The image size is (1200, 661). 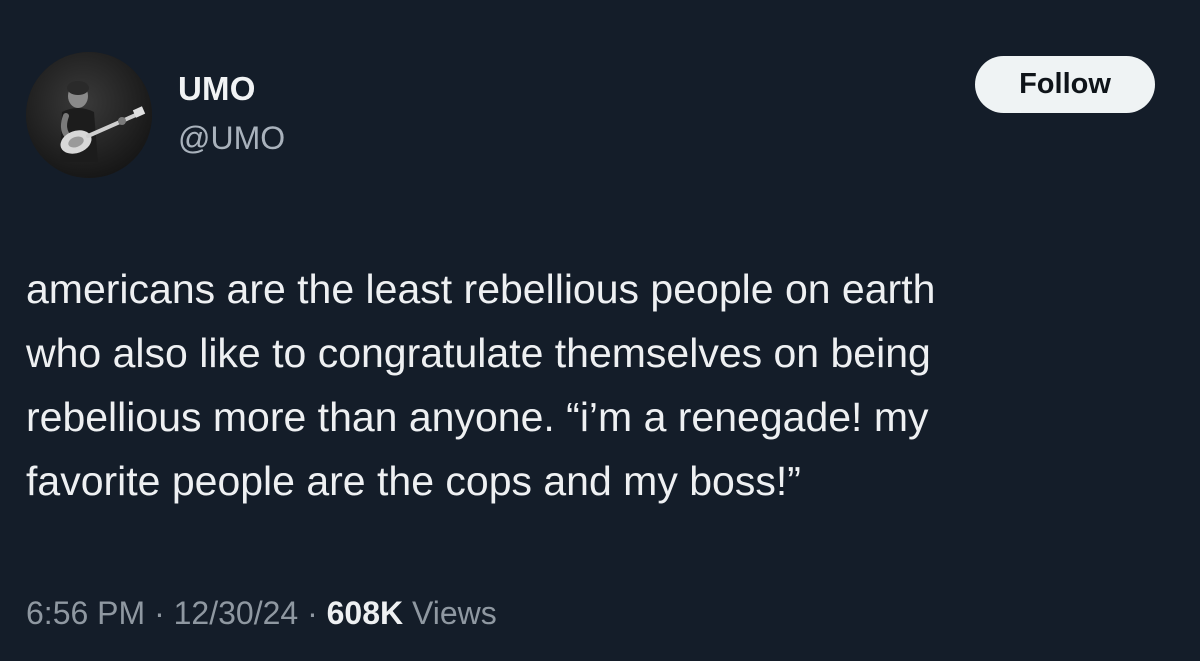 What do you see at coordinates (365, 613) in the screenshot?
I see `views-count: 608K` at bounding box center [365, 613].